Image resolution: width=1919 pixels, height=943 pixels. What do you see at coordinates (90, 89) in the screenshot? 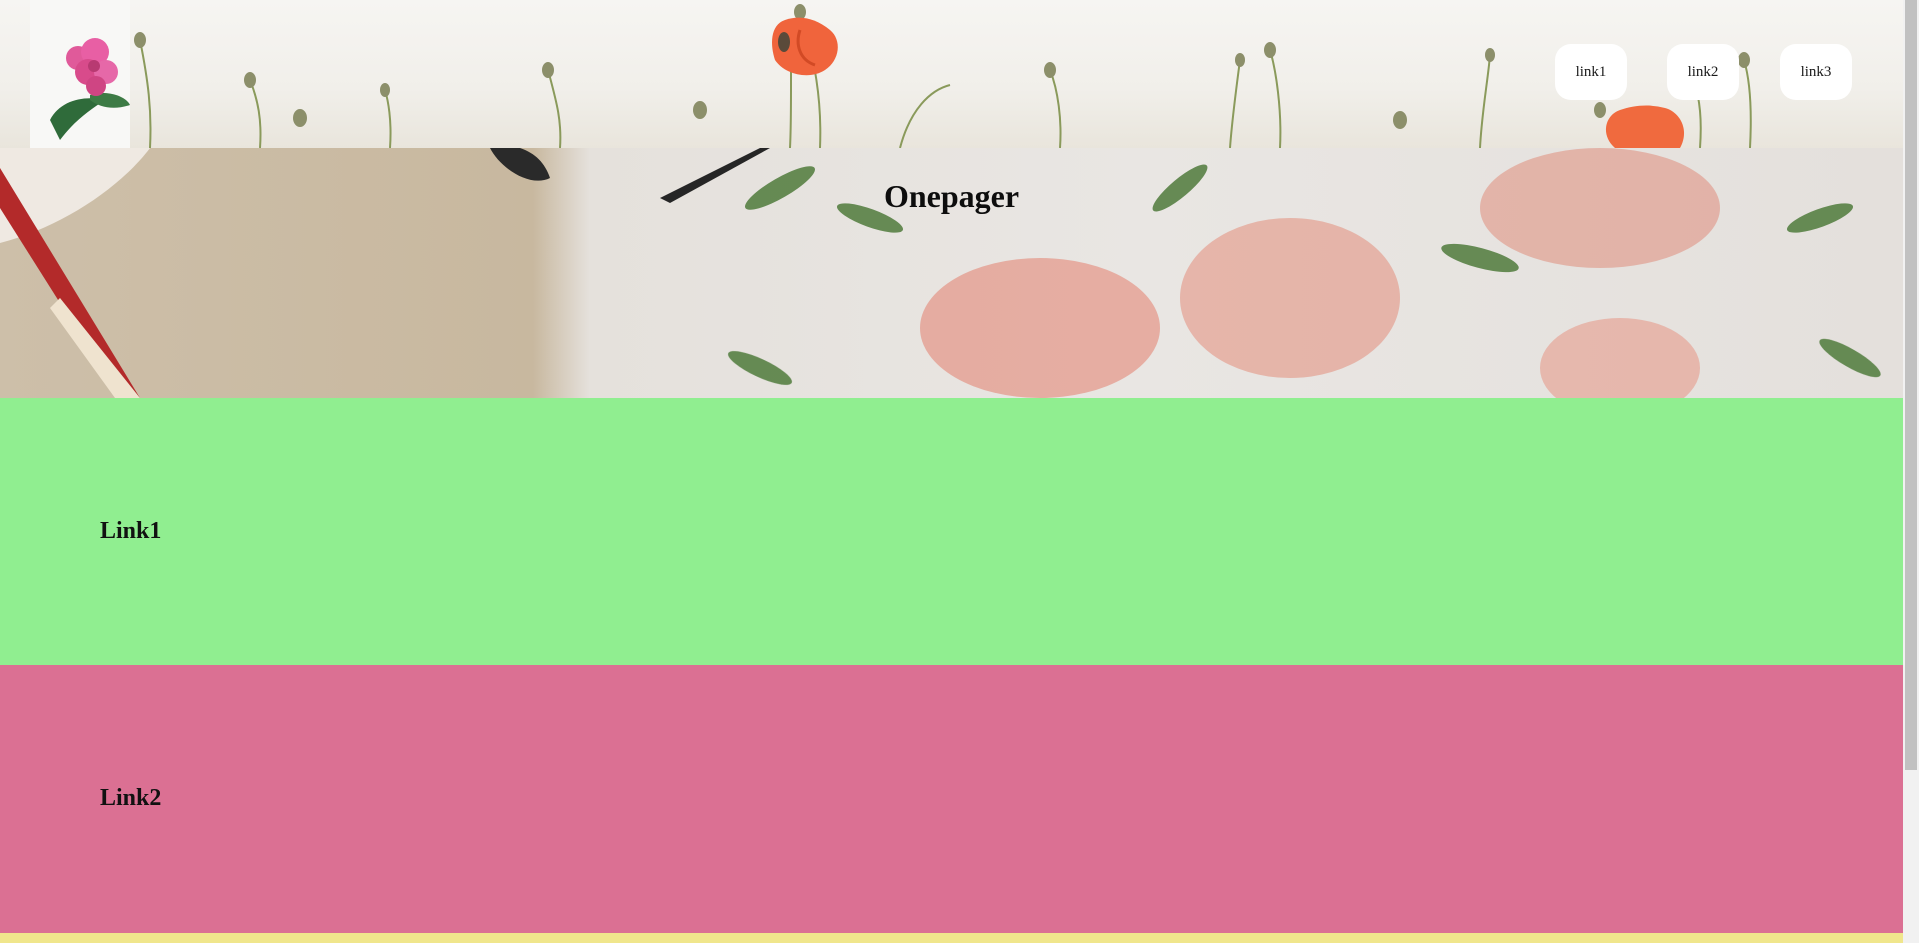
I see `flower-logo-icon` at bounding box center [90, 89].